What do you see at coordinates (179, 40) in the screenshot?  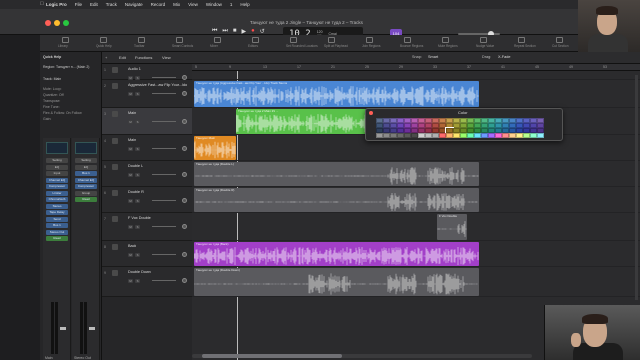 I see `smart-controls-icon` at bounding box center [179, 40].